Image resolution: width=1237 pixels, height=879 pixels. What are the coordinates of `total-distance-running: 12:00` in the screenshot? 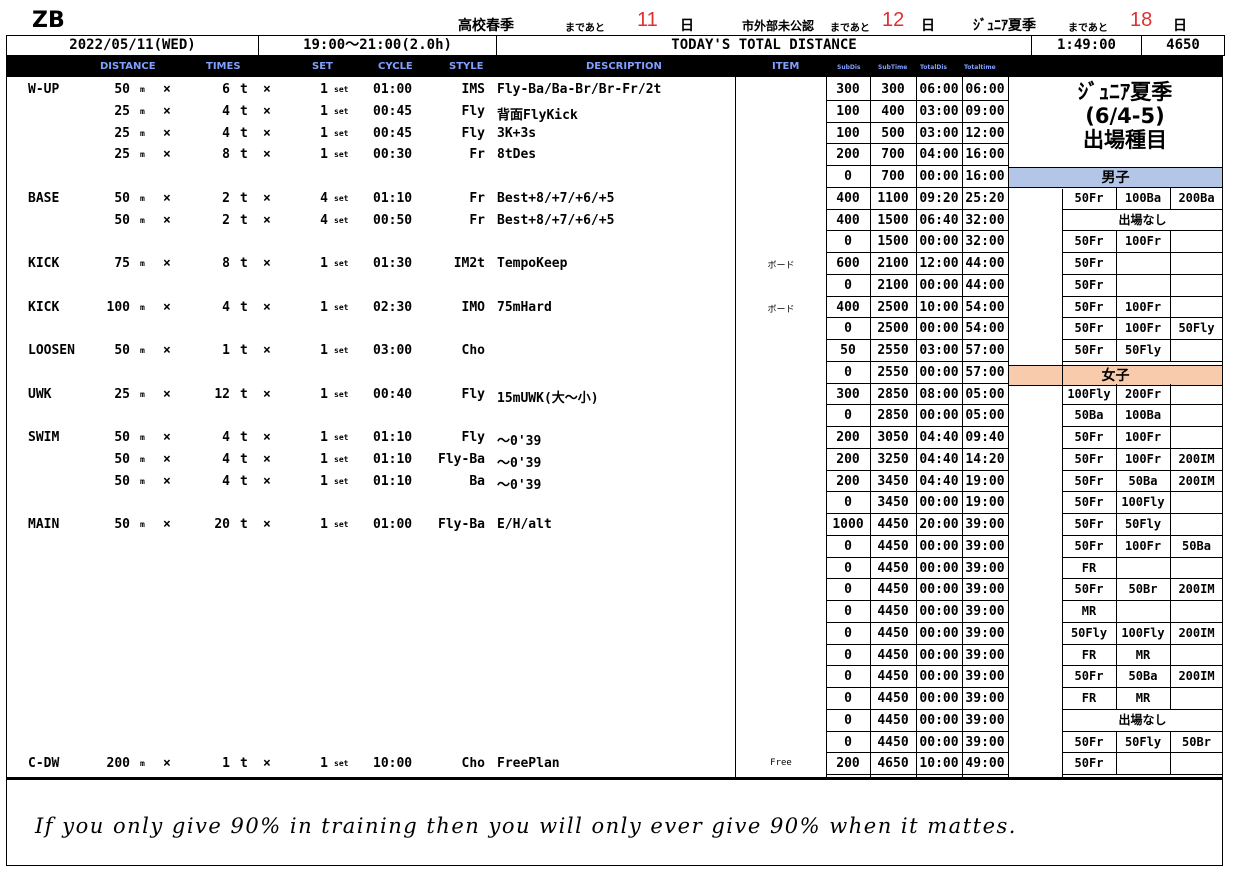 It's located at (939, 263).